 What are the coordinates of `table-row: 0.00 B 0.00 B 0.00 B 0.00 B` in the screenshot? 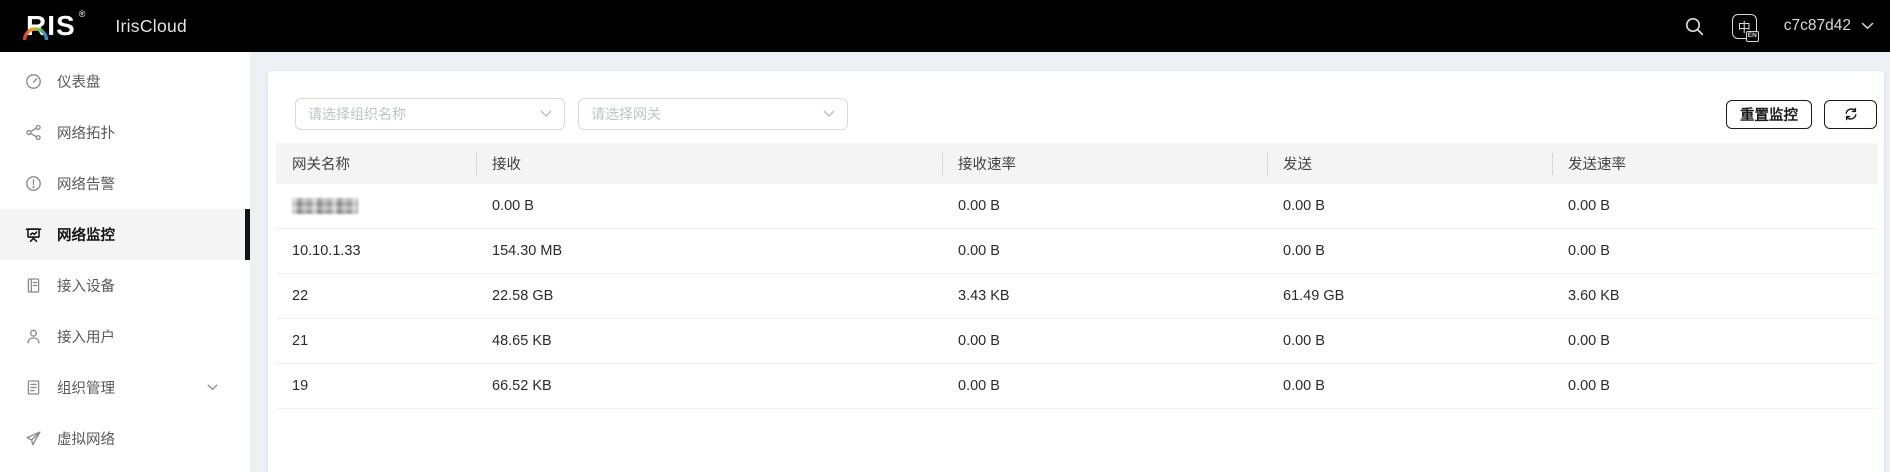 It's located at (1077, 206).